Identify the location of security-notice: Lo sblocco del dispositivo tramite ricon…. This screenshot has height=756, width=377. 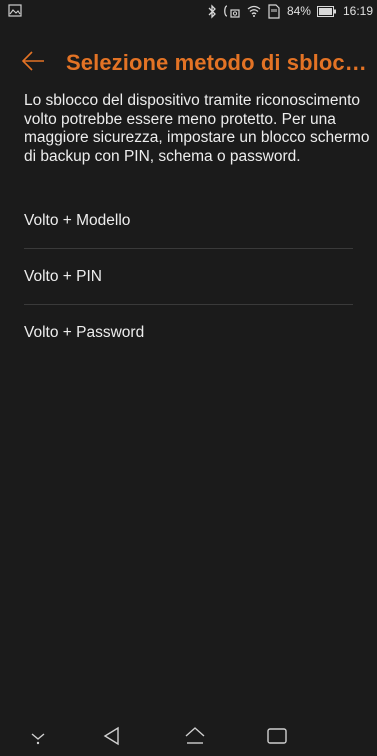
(197, 128).